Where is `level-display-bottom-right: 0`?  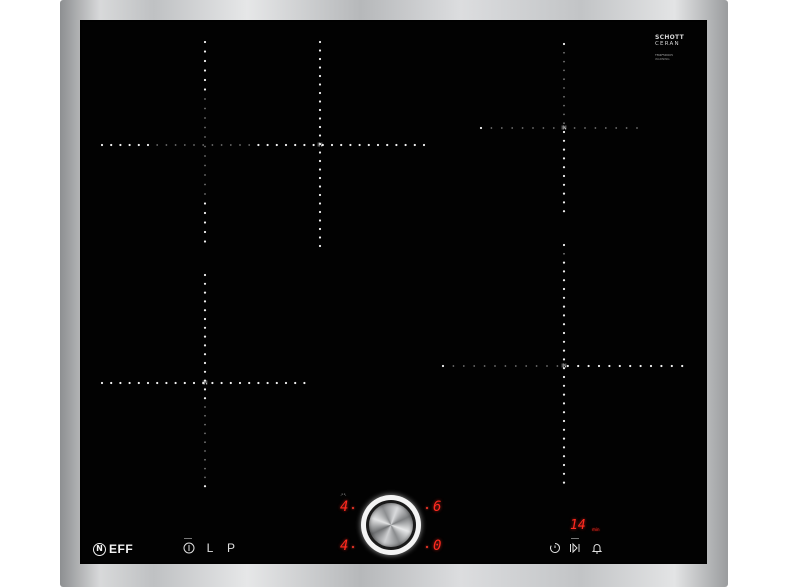
level-display-bottom-right: 0 is located at coordinates (437, 546).